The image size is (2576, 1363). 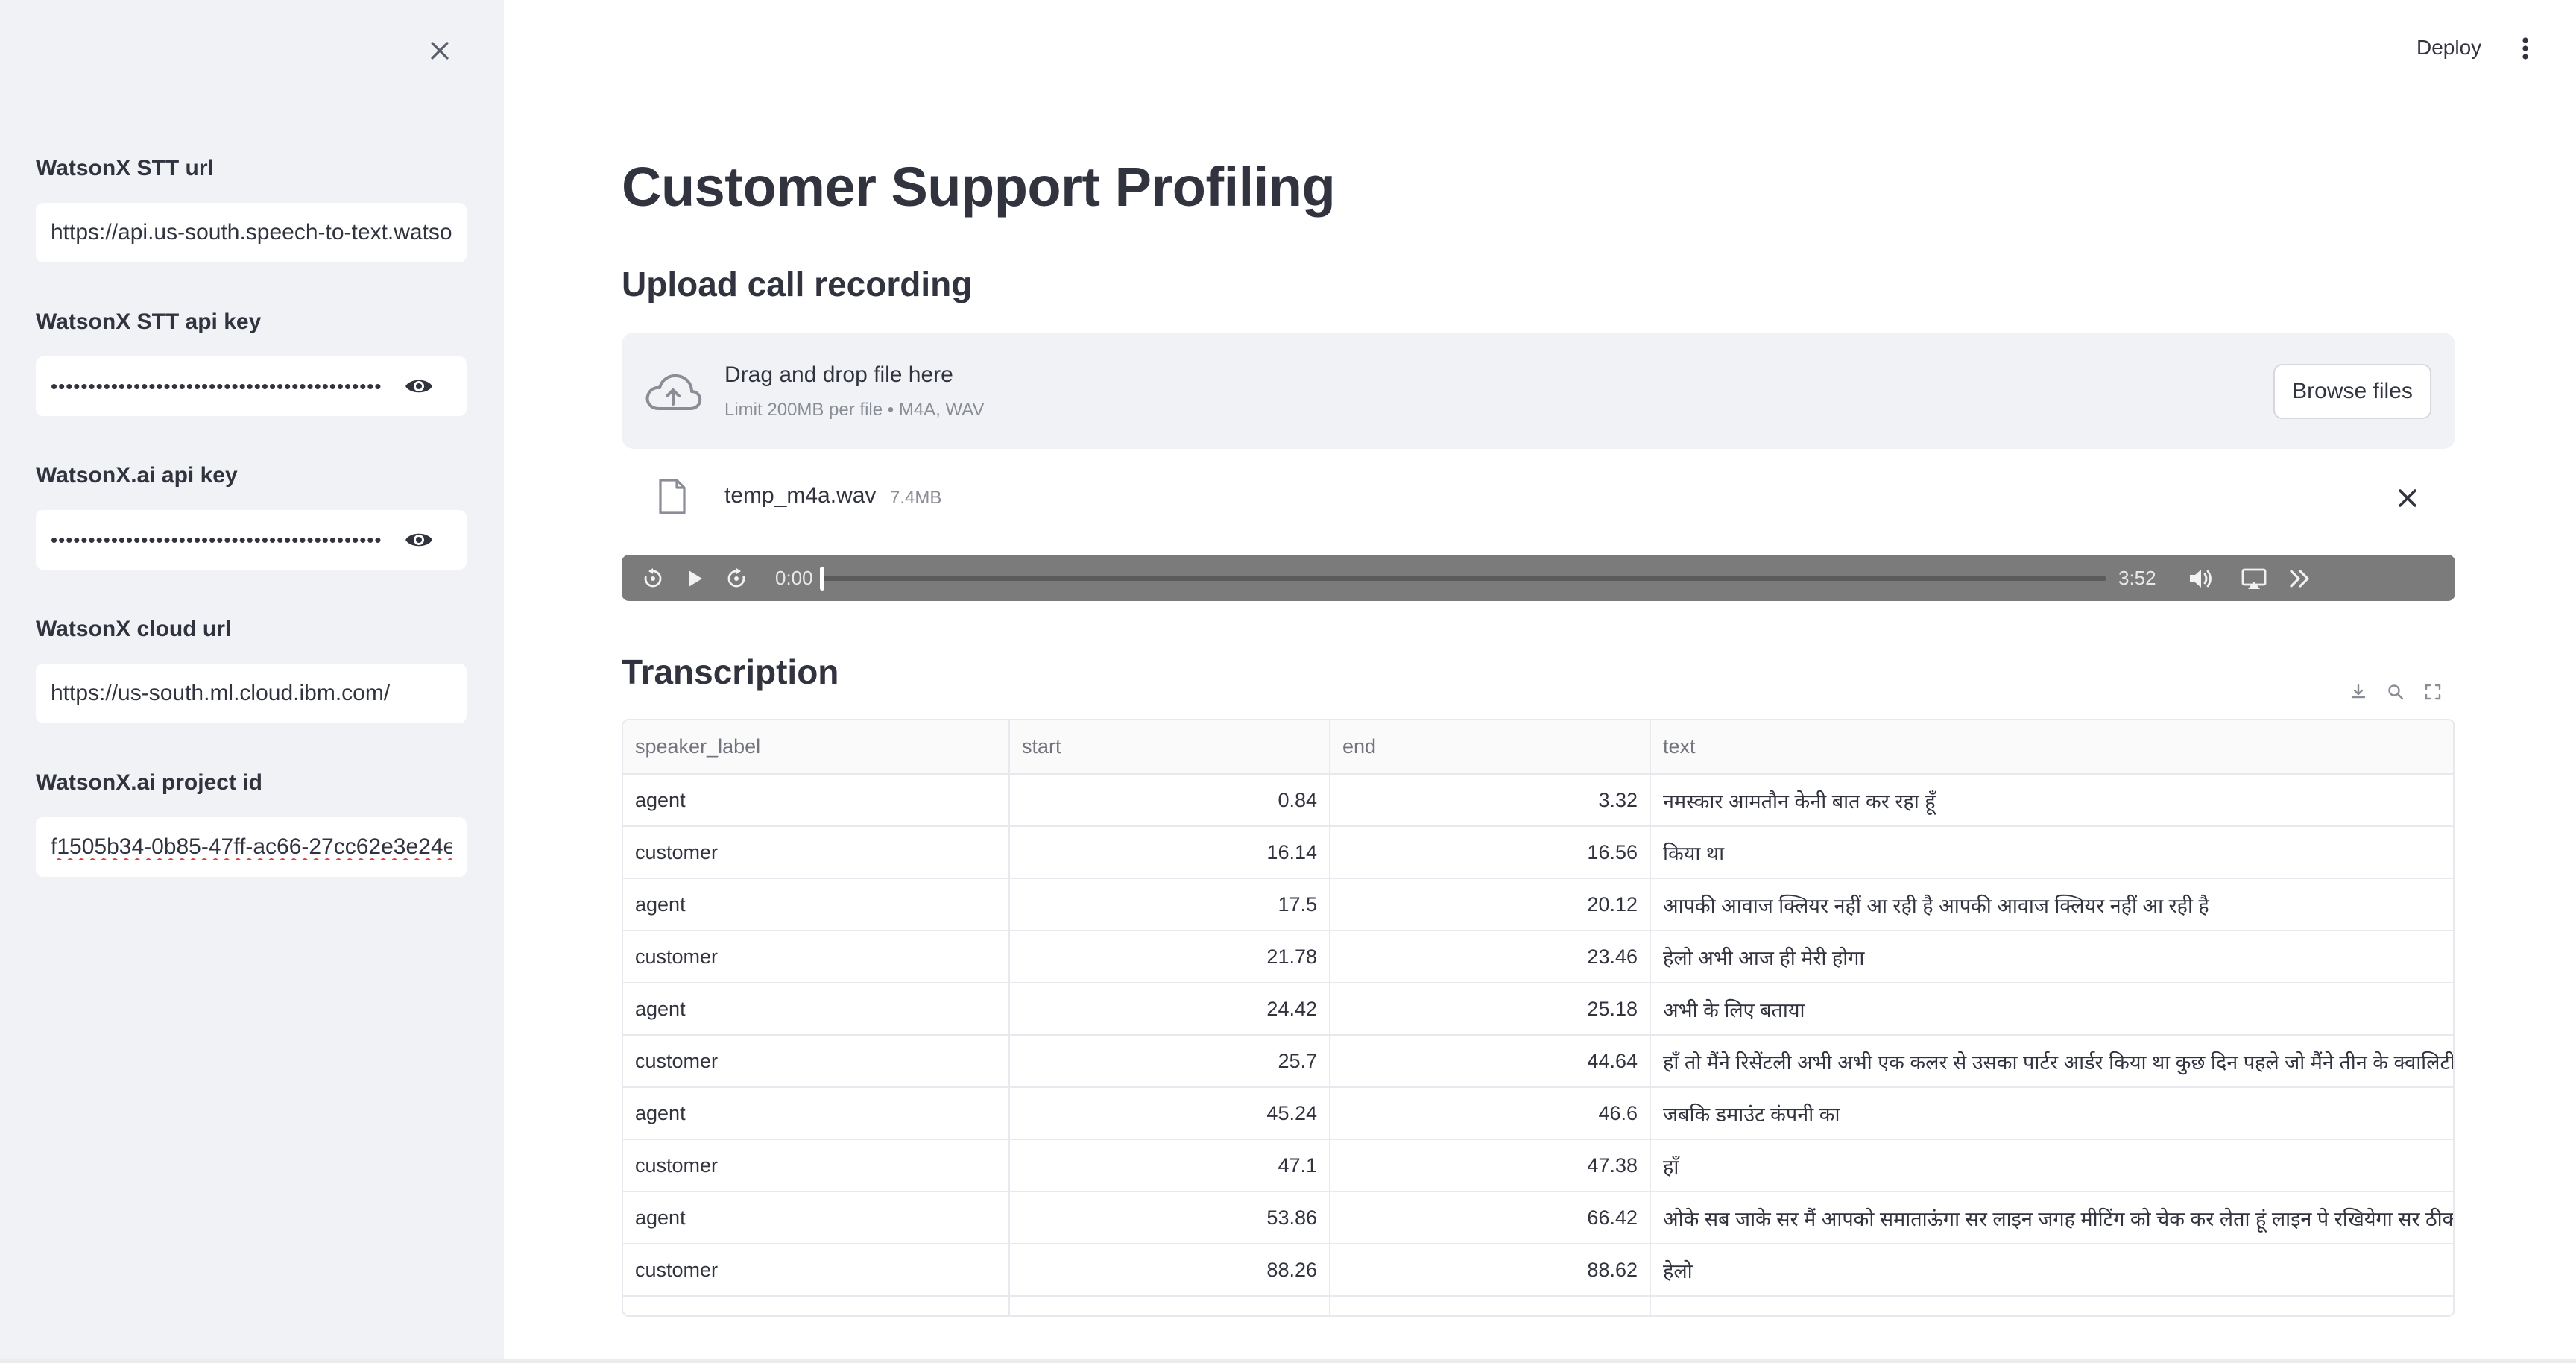 What do you see at coordinates (2052, 1009) in the screenshot?
I see `table-cell: अभी के लिए बताया` at bounding box center [2052, 1009].